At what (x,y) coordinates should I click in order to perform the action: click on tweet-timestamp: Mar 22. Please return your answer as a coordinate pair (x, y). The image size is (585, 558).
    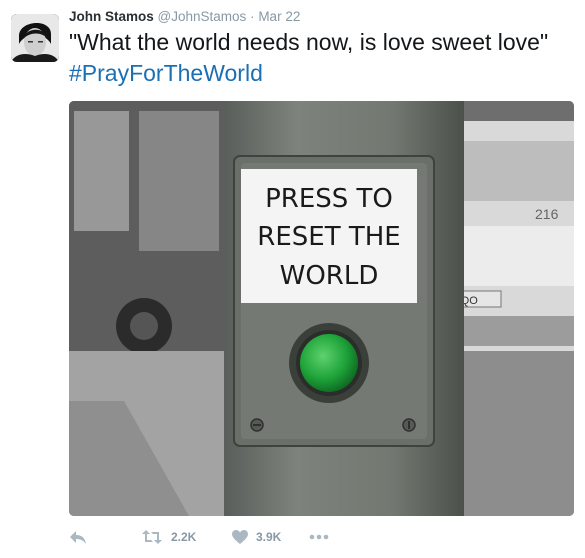
    Looking at the image, I should click on (279, 16).